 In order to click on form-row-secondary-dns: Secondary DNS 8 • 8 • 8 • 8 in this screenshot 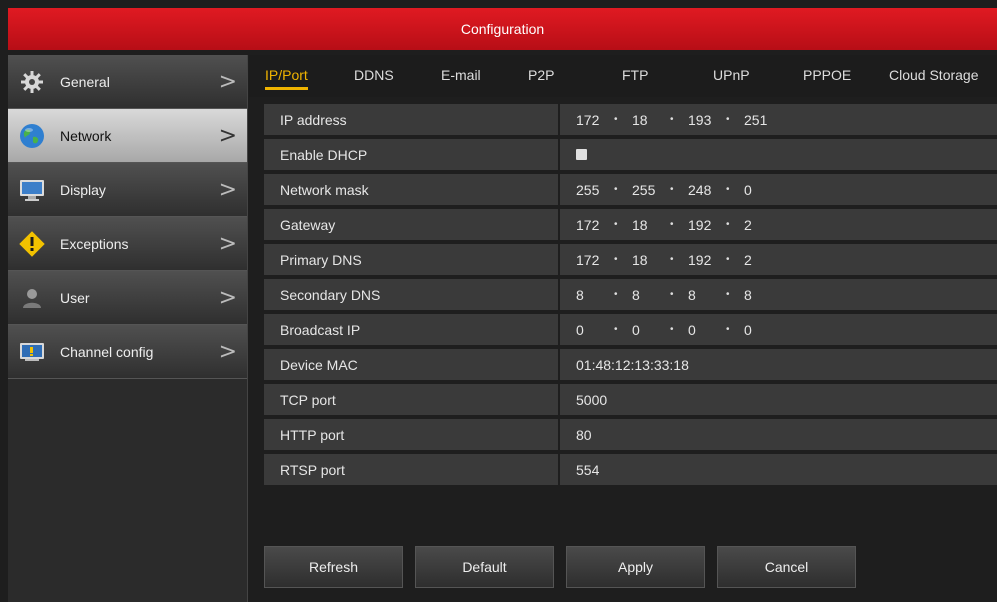, I will do `click(630, 294)`.